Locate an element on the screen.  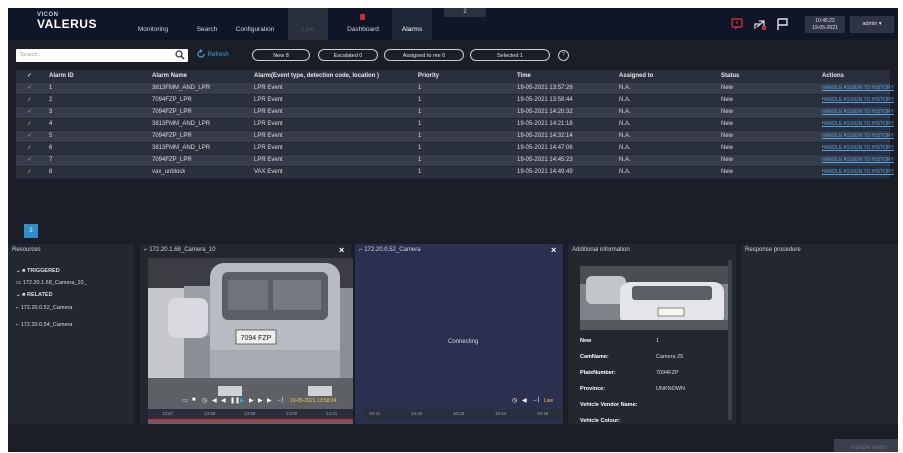
snapshot-icon: ▭ is located at coordinates (185, 400).